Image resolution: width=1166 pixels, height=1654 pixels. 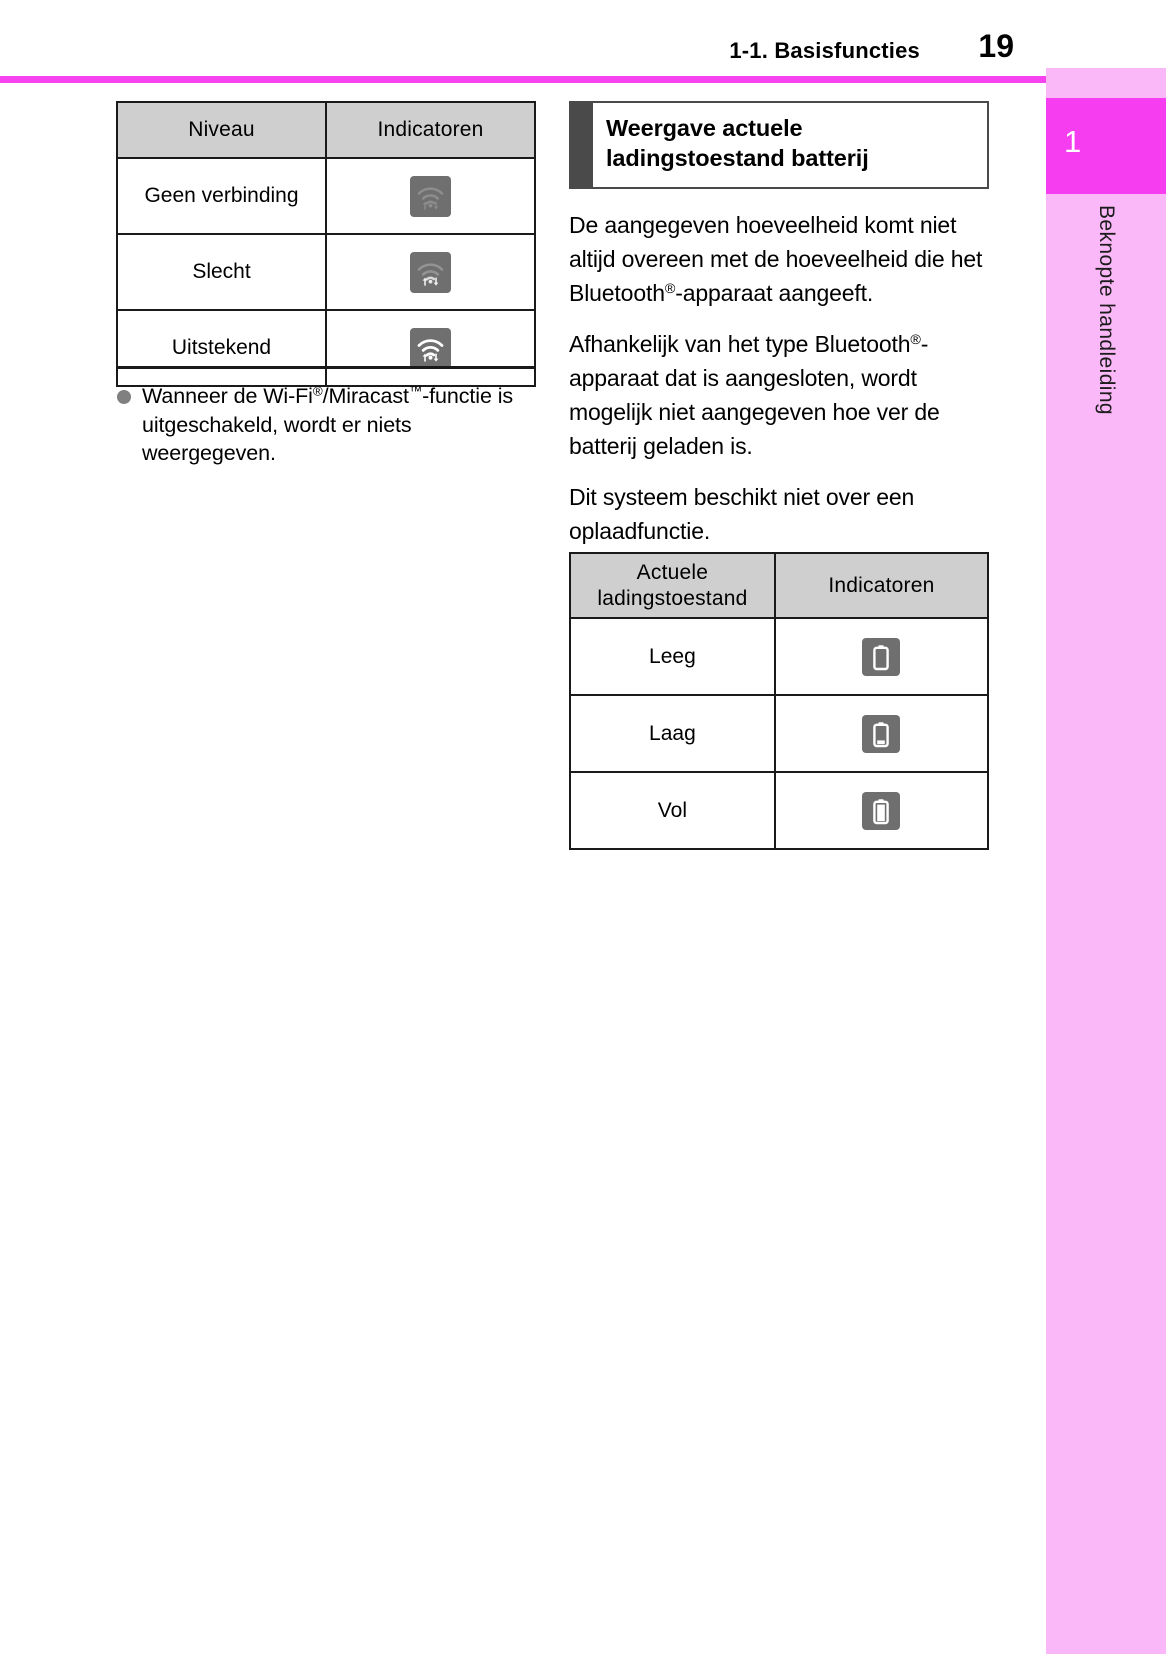 What do you see at coordinates (523, 41) in the screenshot?
I see `page-header: 1-1. Basisfuncties 19` at bounding box center [523, 41].